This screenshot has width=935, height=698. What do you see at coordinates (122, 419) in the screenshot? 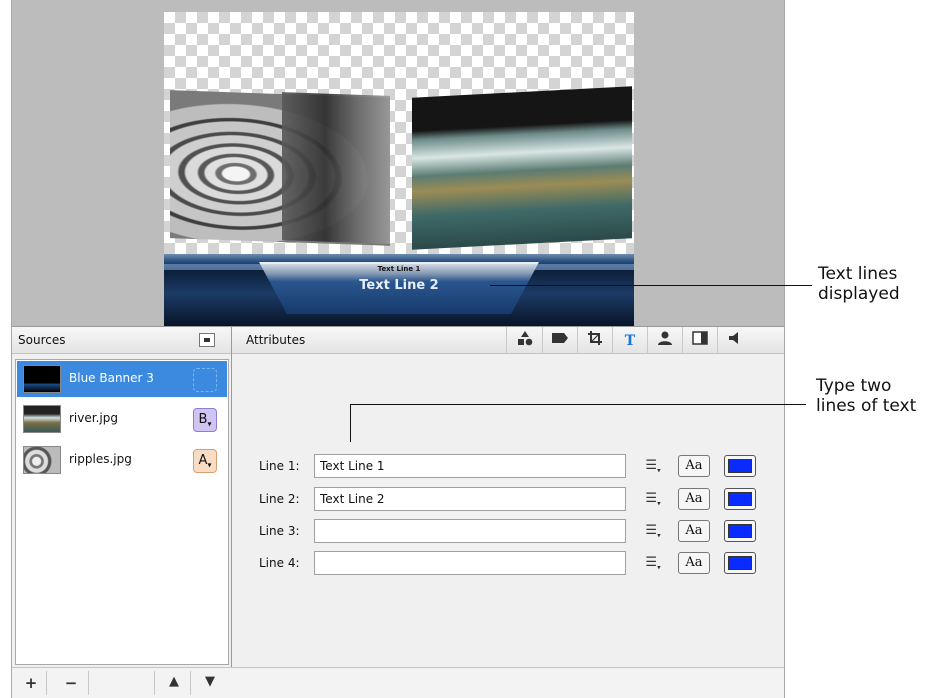
I see `source-item-river: river.jpg B▾` at bounding box center [122, 419].